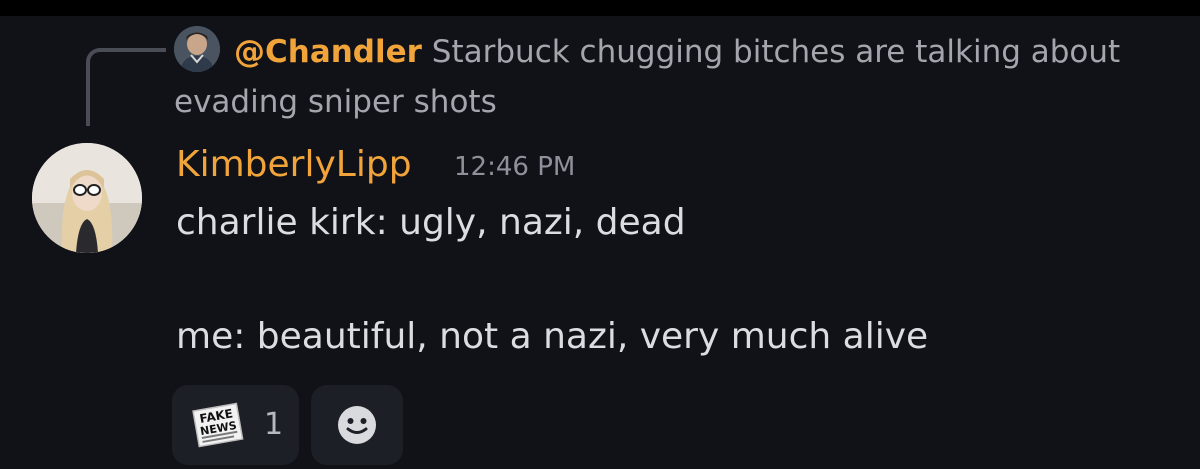 This screenshot has height=469, width=1200. What do you see at coordinates (431, 222) in the screenshot?
I see `message-line: charlie kirk: ugly, nazi, dead` at bounding box center [431, 222].